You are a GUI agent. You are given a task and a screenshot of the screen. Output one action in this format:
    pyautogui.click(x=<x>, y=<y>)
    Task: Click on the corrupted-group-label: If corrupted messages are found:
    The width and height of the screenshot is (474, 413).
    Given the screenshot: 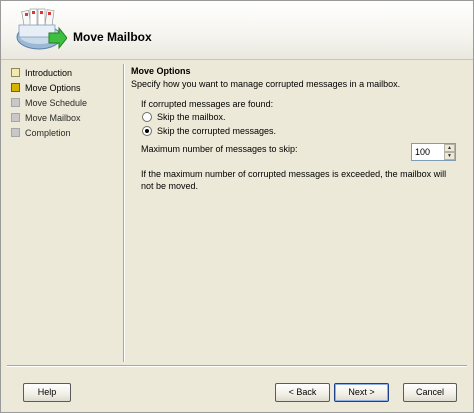 What is the action you would take?
    pyautogui.click(x=207, y=104)
    